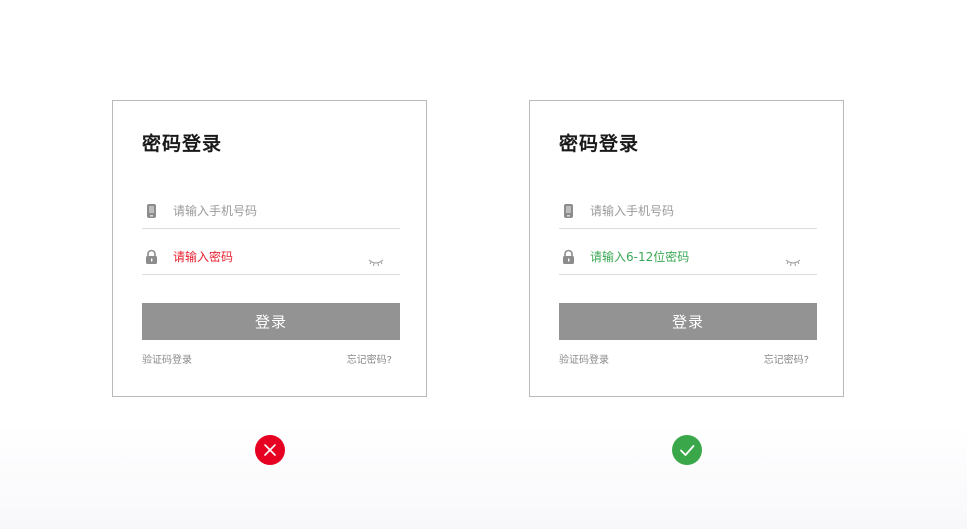 Image resolution: width=967 pixels, height=529 pixels. Describe the element at coordinates (687, 450) in the screenshot. I see `check-icon` at that location.